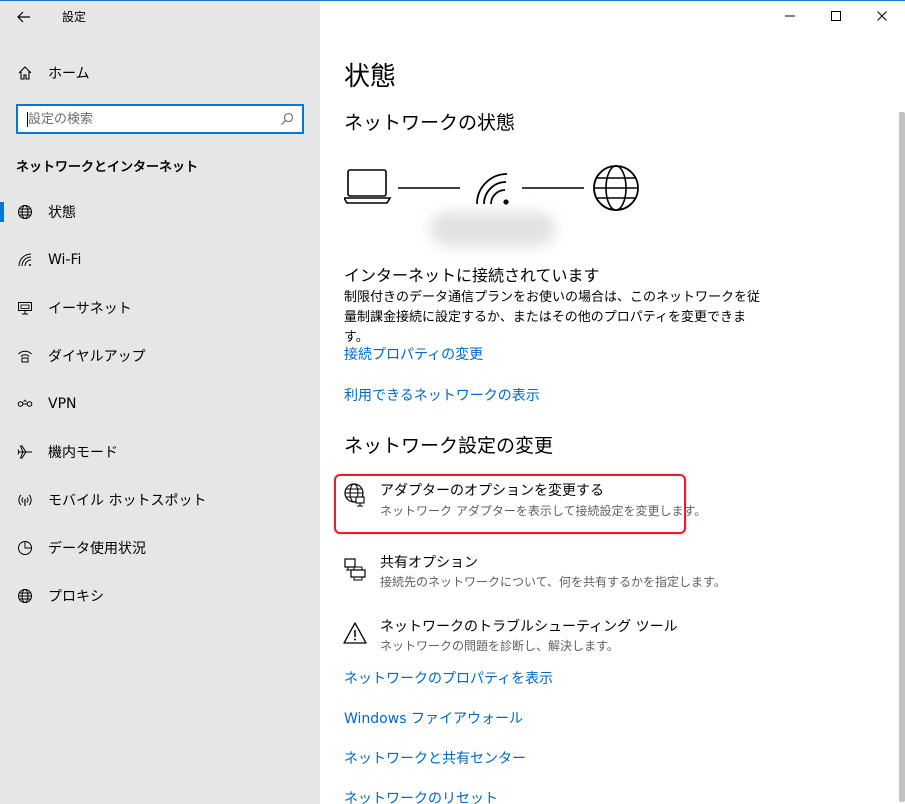 This screenshot has width=905, height=804. What do you see at coordinates (25, 260) in the screenshot?
I see `wifi-icon` at bounding box center [25, 260].